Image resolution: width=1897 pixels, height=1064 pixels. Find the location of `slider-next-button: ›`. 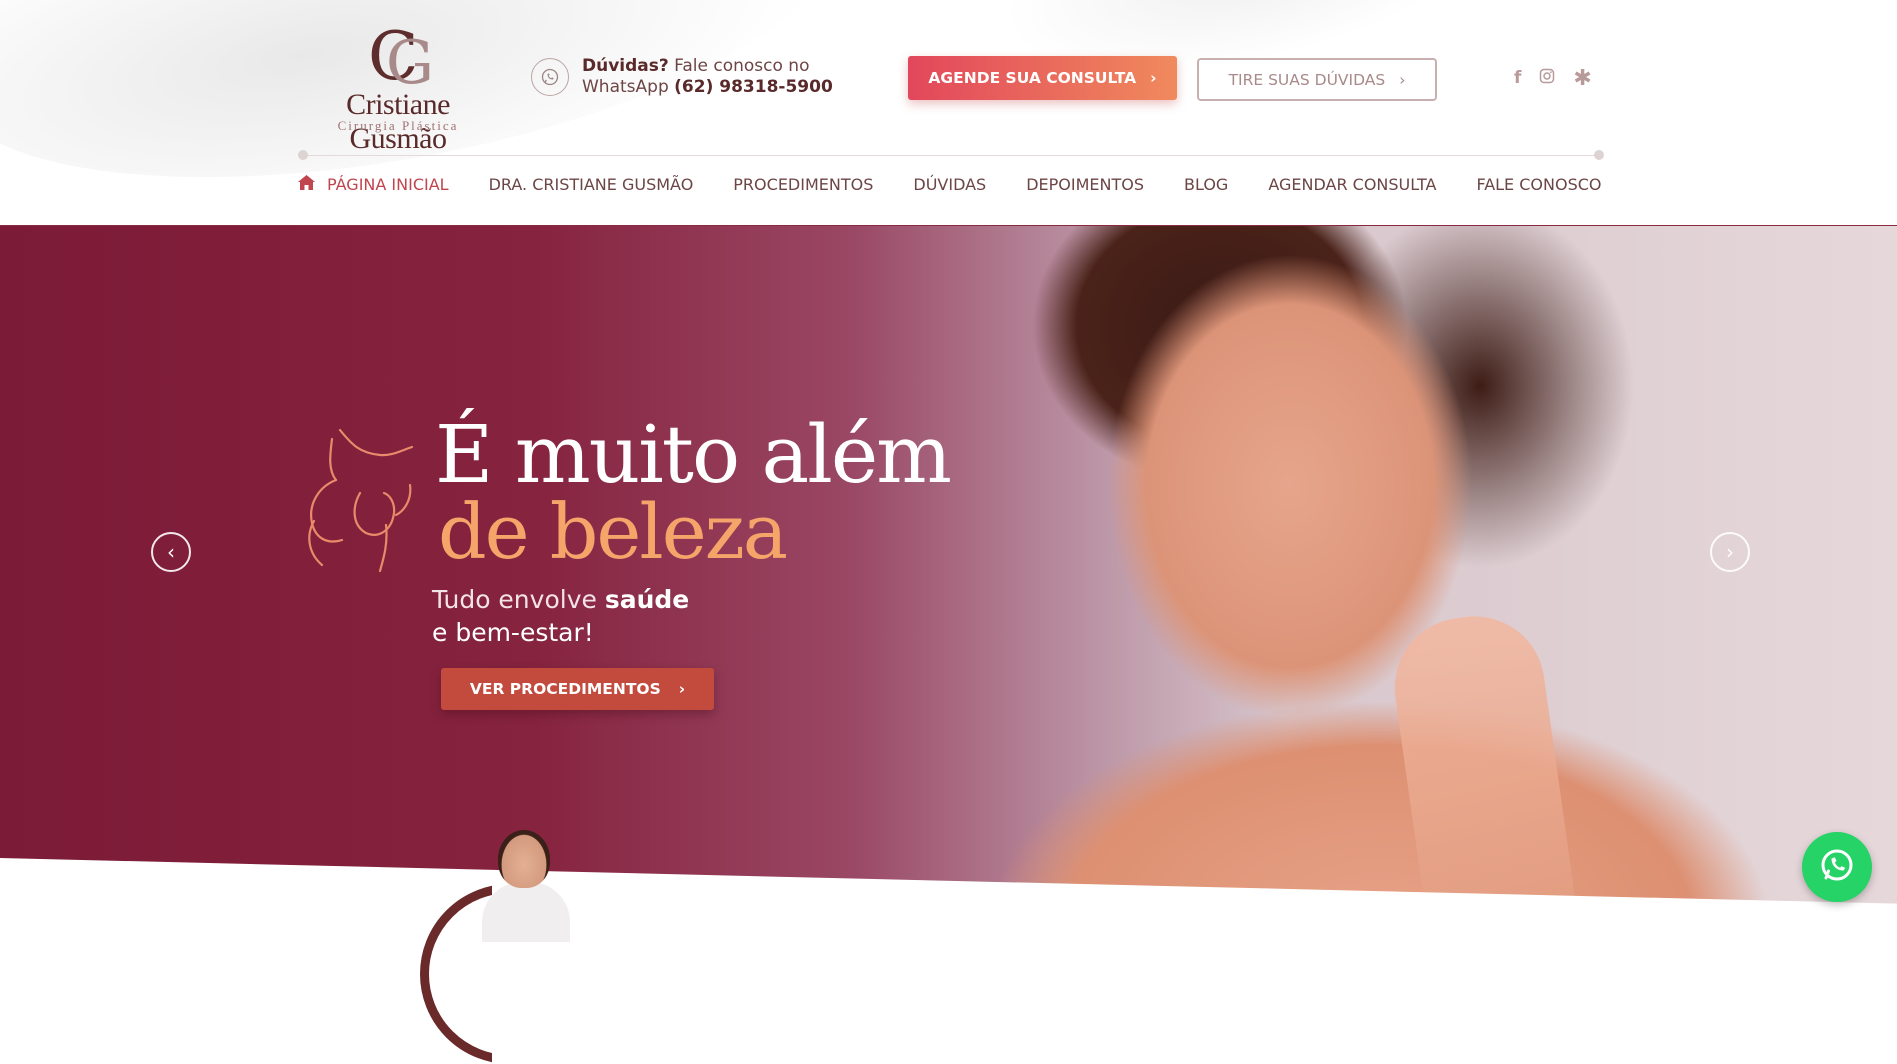

slider-next-button: › is located at coordinates (1730, 552).